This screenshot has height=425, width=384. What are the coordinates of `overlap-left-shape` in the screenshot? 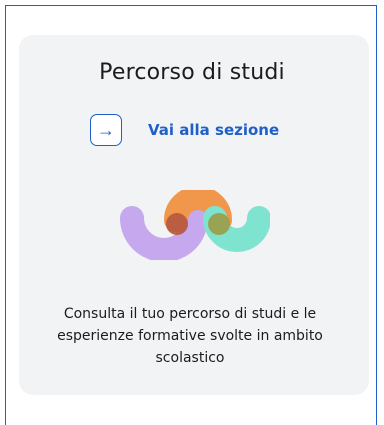 It's located at (177, 224).